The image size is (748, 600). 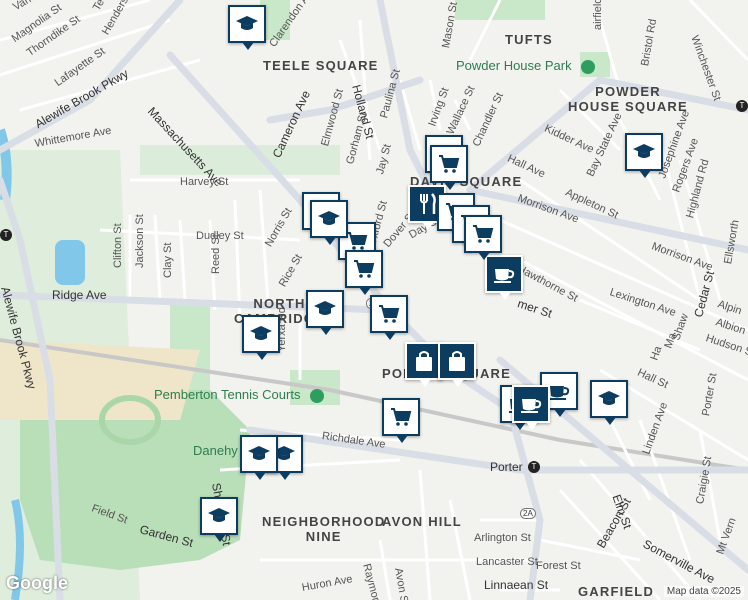 What do you see at coordinates (506, 467) in the screenshot?
I see `station-label-porter: Porter` at bounding box center [506, 467].